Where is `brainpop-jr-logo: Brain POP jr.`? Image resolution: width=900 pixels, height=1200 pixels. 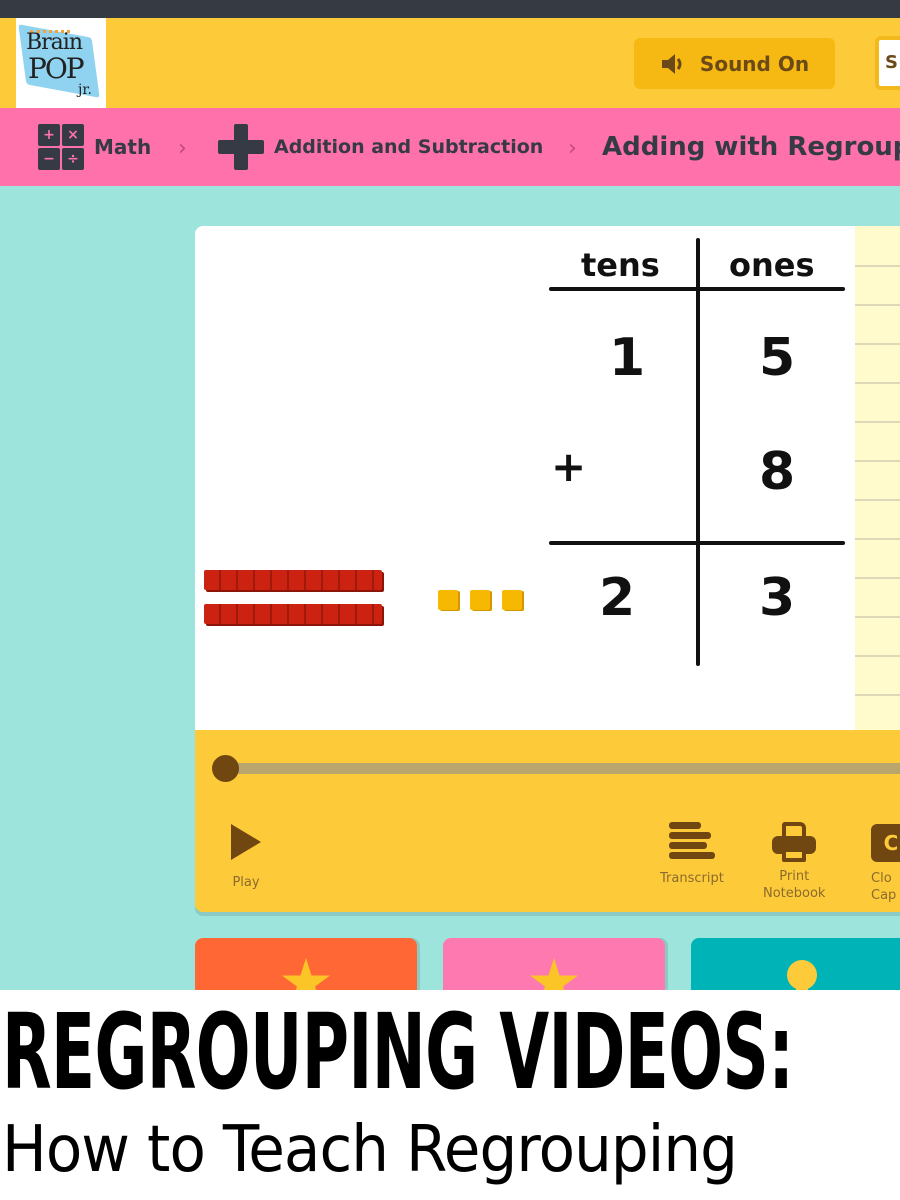
brainpop-jr-logo: Brain POP jr. is located at coordinates (61, 63).